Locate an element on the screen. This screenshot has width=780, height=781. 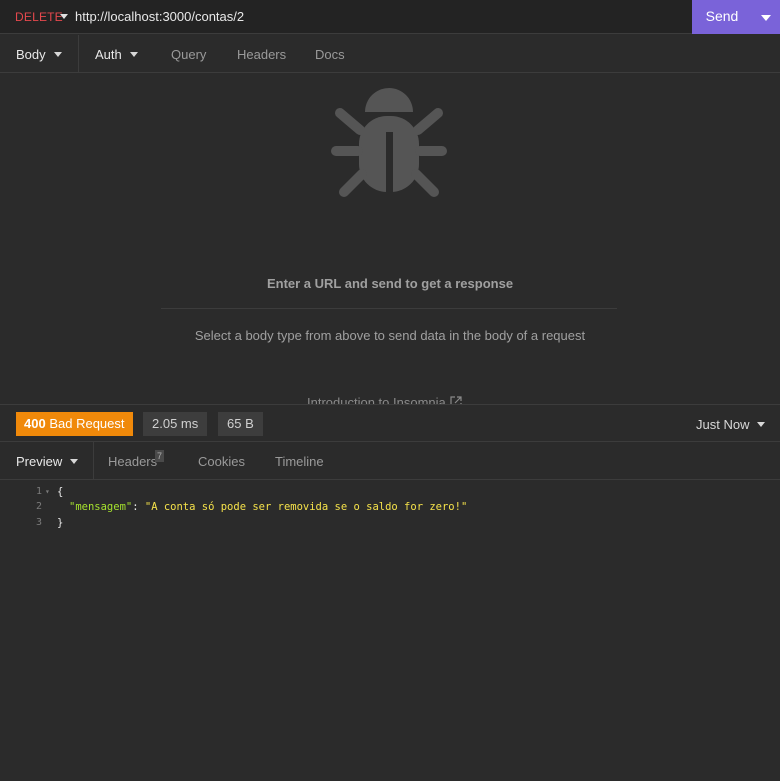
send-dropdown-icon is located at coordinates (766, 18).